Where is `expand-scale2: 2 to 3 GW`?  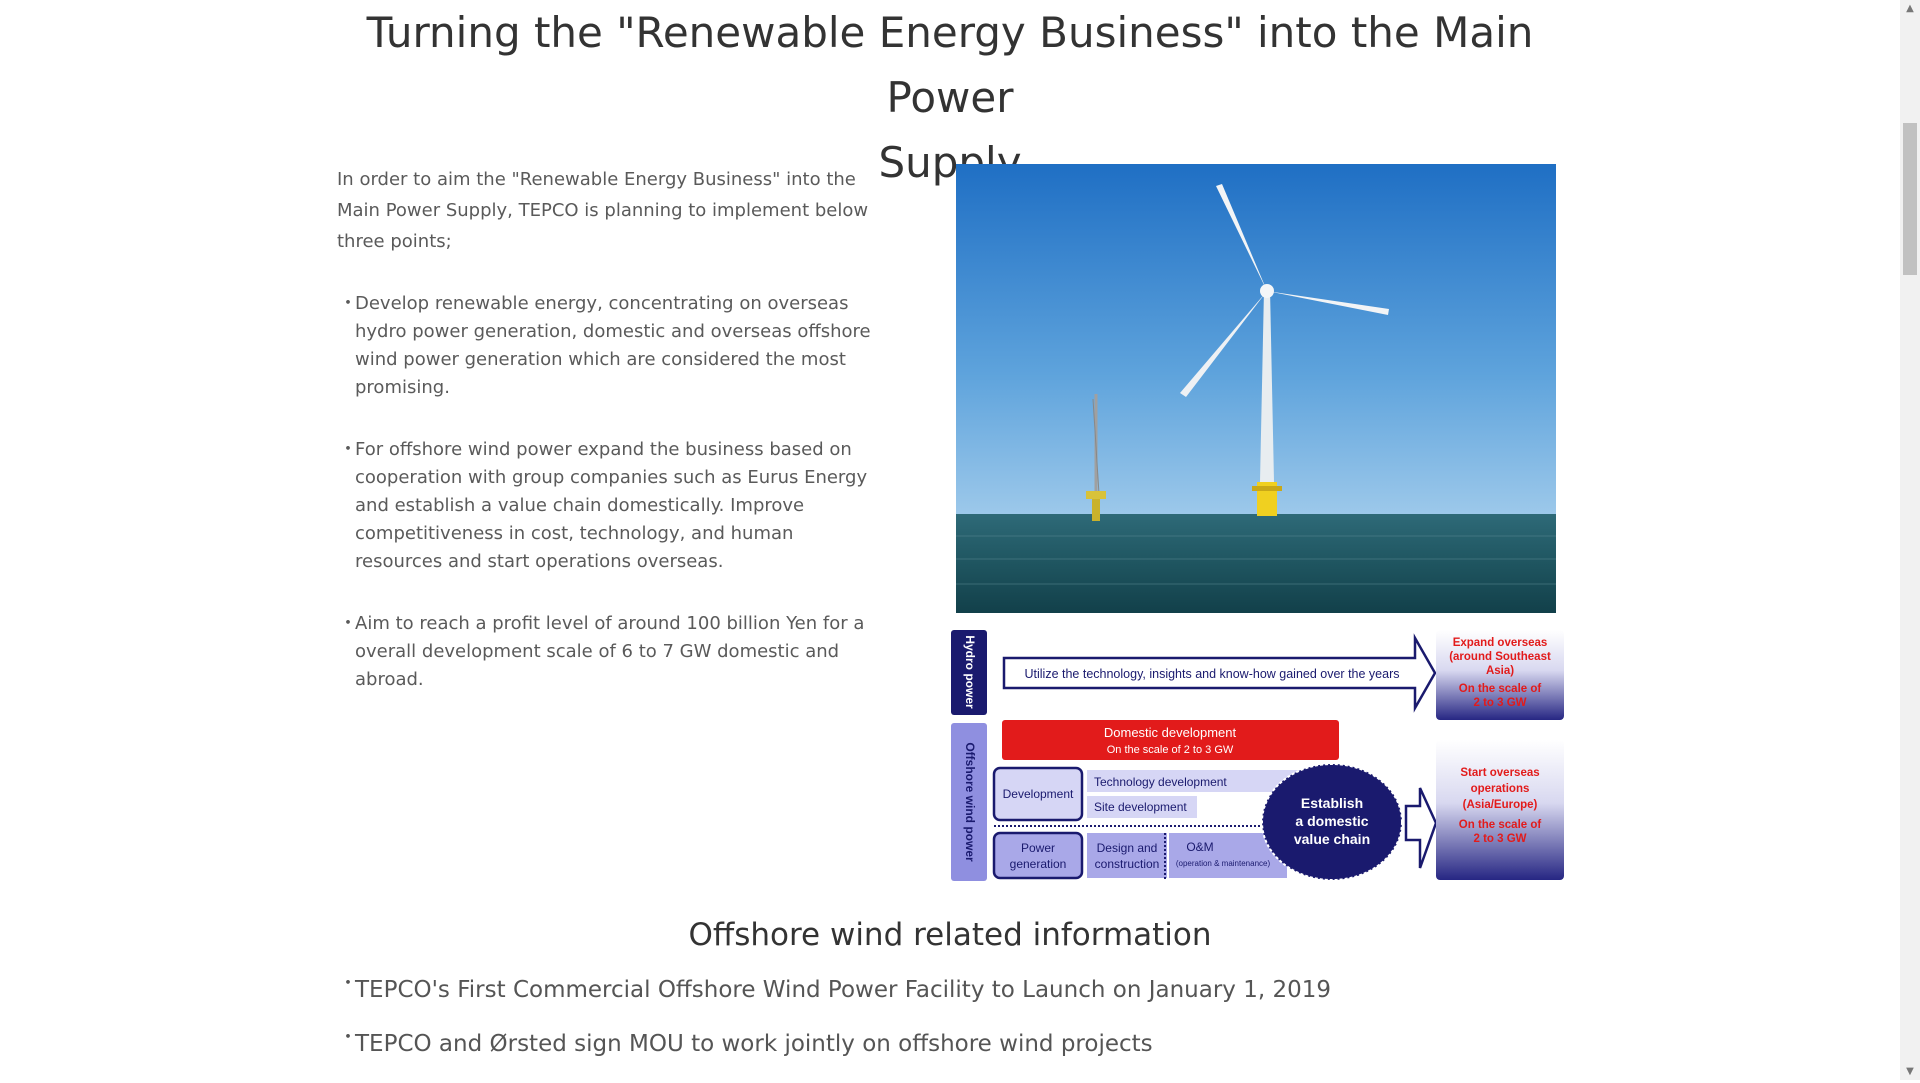
expand-scale2: 2 to 3 GW is located at coordinates (1499, 703).